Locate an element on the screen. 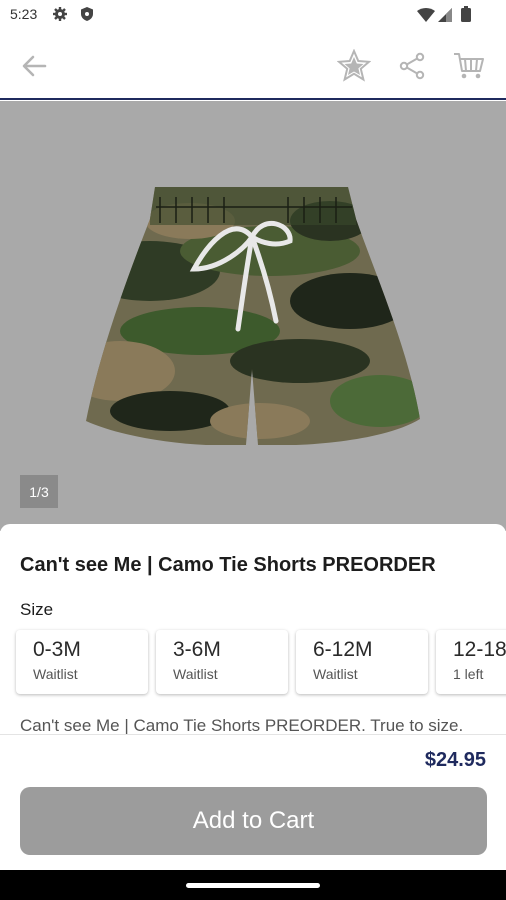 Image resolution: width=506 pixels, height=900 pixels. share-icon is located at coordinates (412, 66).